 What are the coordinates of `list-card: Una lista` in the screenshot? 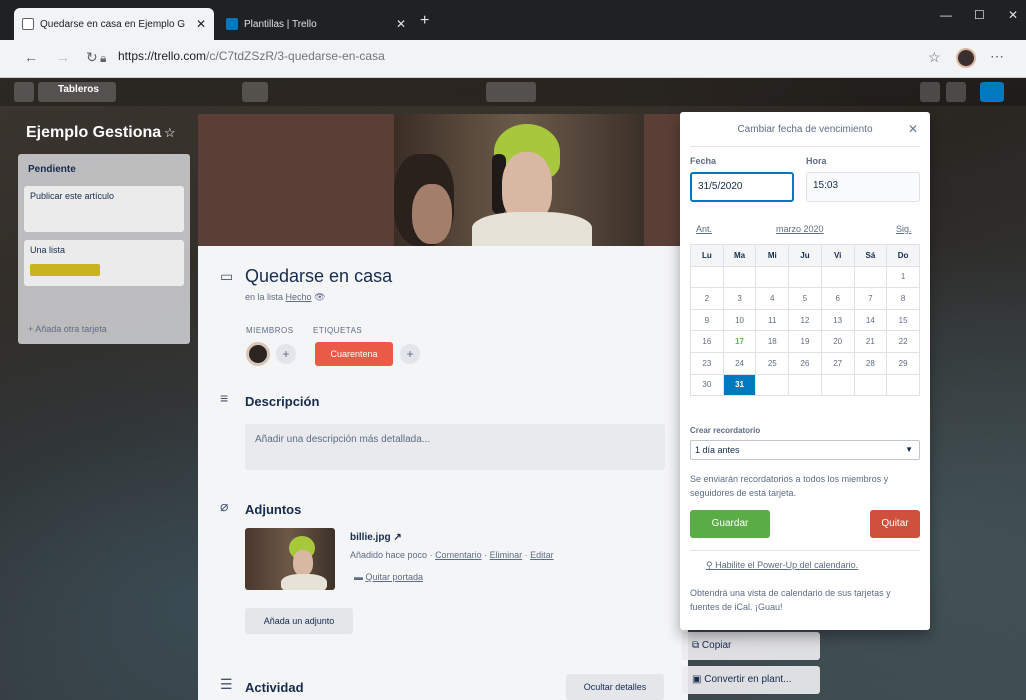 It's located at (104, 263).